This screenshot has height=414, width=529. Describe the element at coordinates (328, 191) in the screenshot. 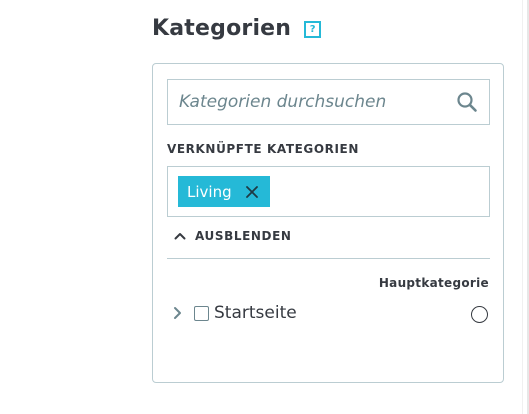

I see `linked-categories-box: Living` at that location.